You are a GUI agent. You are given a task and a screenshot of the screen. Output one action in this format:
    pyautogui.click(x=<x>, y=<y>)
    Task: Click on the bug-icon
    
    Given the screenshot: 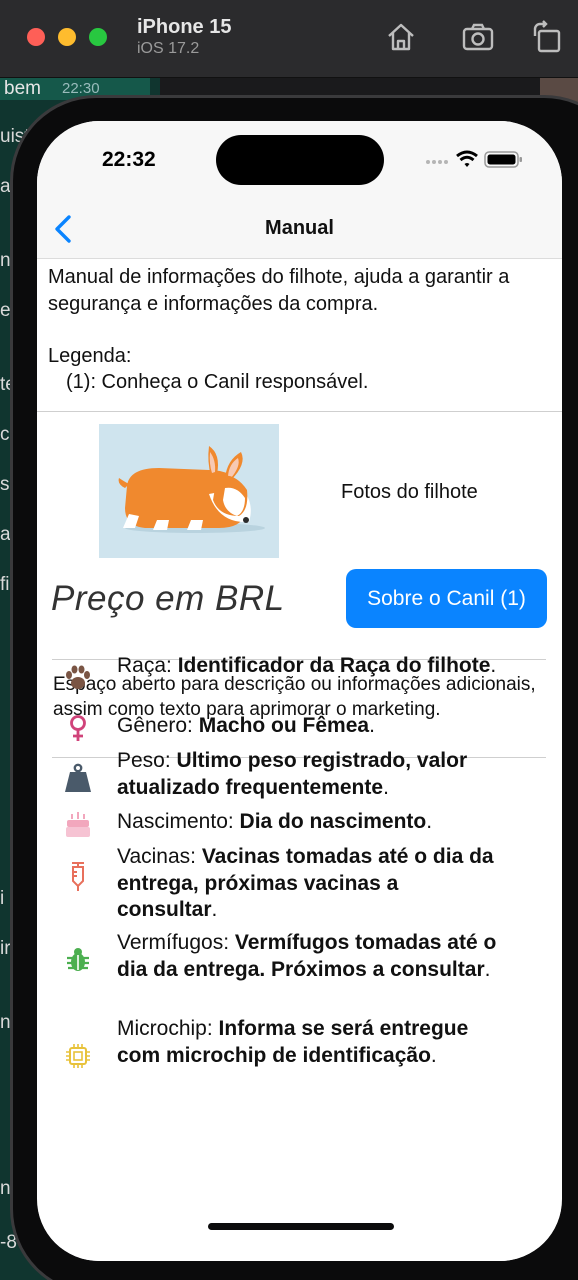 What is the action you would take?
    pyautogui.click(x=78, y=960)
    